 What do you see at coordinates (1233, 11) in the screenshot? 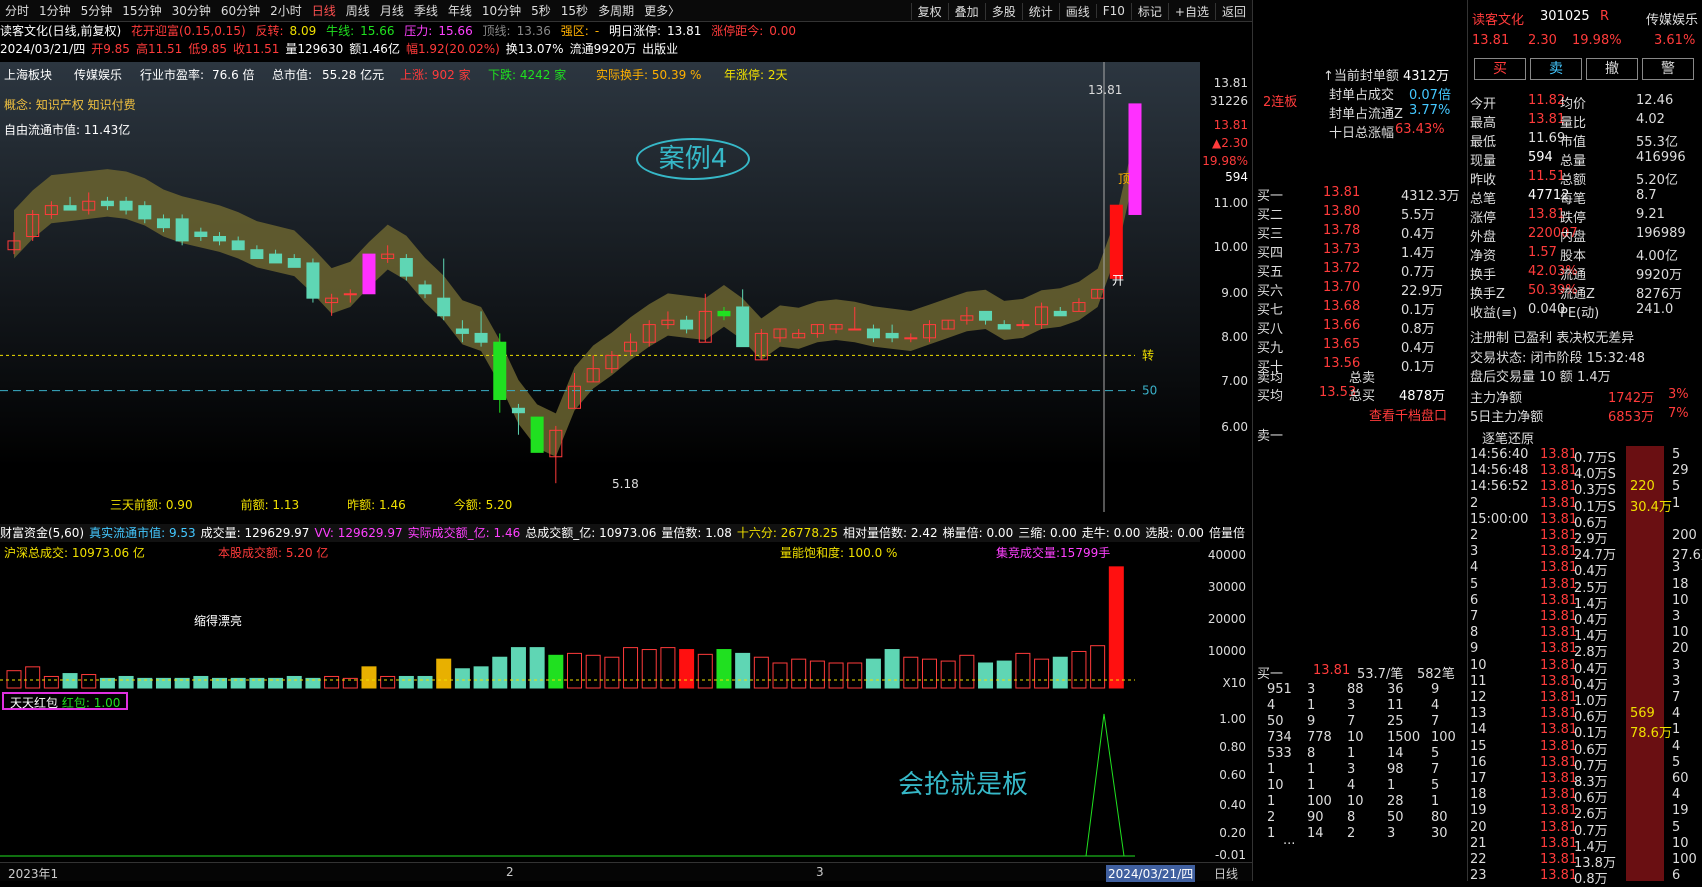
I see `toolbar-btn-8: 返回` at bounding box center [1233, 11].